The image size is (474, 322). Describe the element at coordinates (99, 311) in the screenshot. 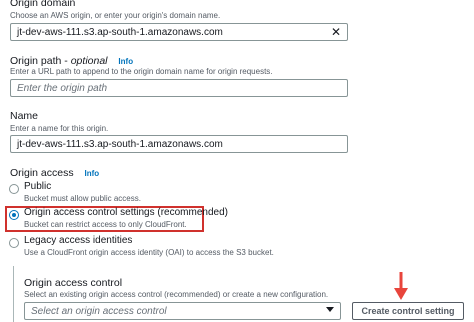

I see `oac-placeholder: Select an origin access control` at that location.